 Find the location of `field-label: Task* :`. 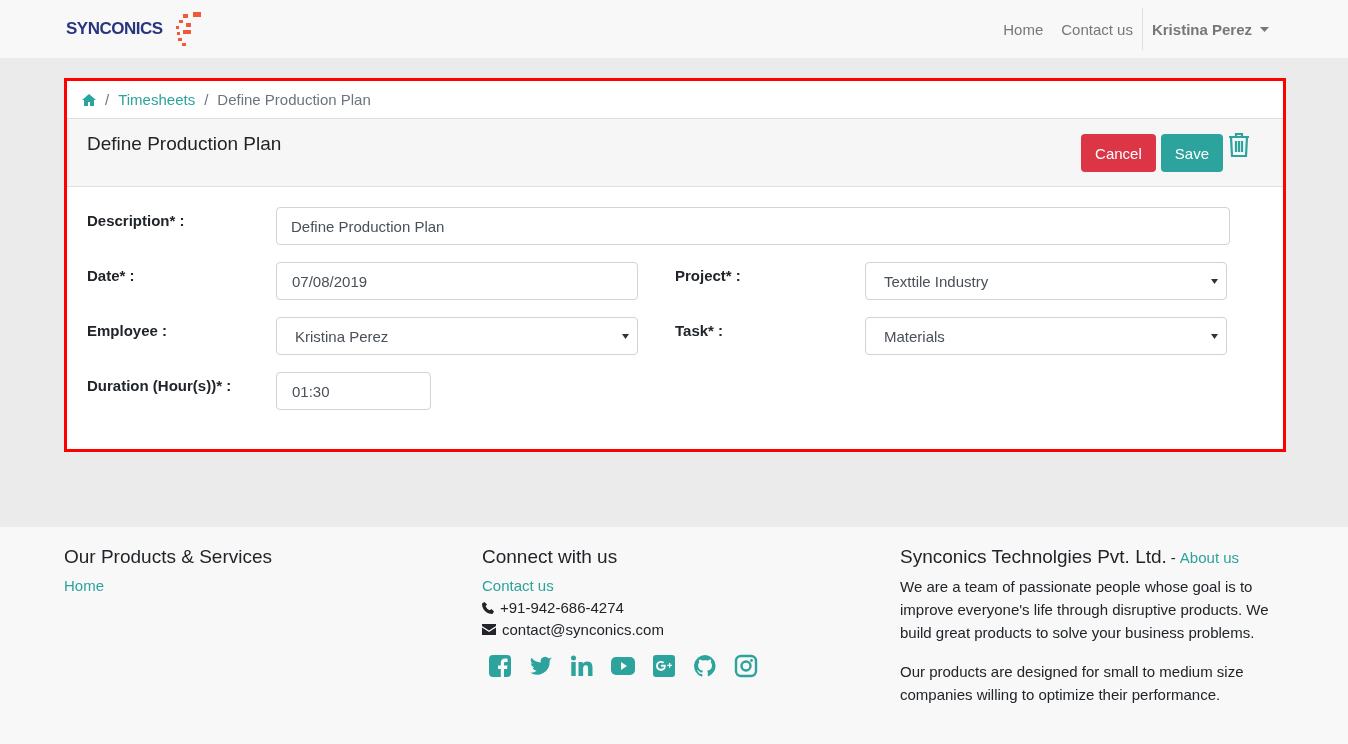

field-label: Task* : is located at coordinates (700, 331).